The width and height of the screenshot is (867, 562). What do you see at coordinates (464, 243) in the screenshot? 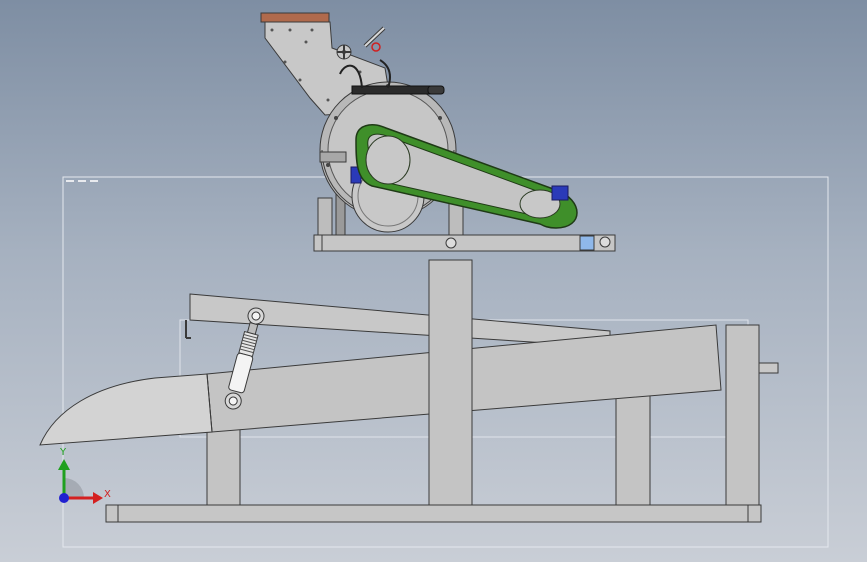
I see `mill-base-plate` at bounding box center [464, 243].